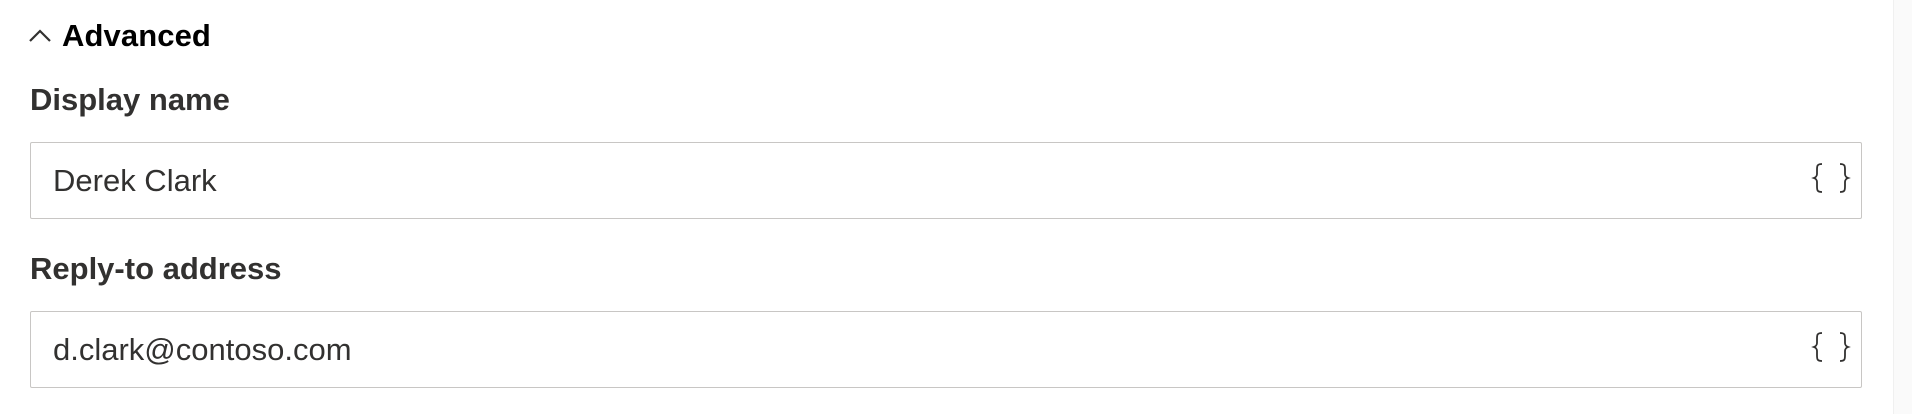 The height and width of the screenshot is (414, 1912). I want to click on reply-to-address-label: Reply-to address, so click(156, 268).